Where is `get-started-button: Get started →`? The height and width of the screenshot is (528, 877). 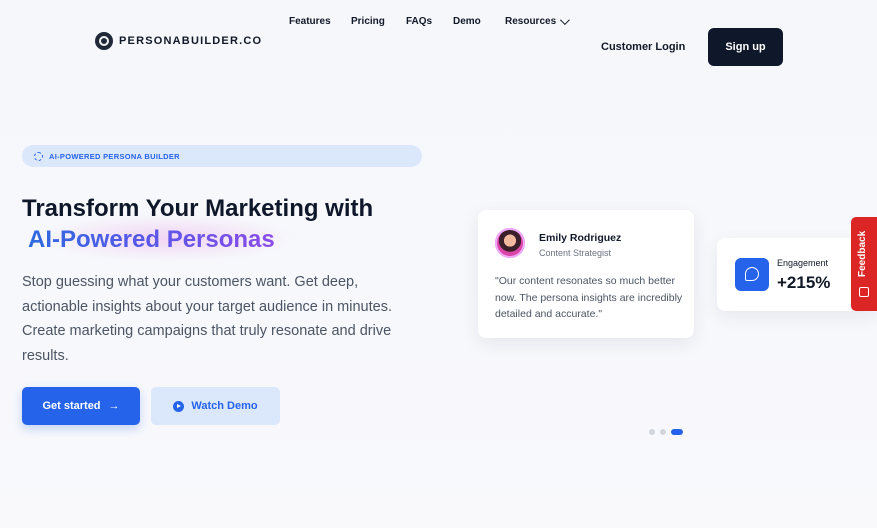 get-started-button: Get started → is located at coordinates (81, 406).